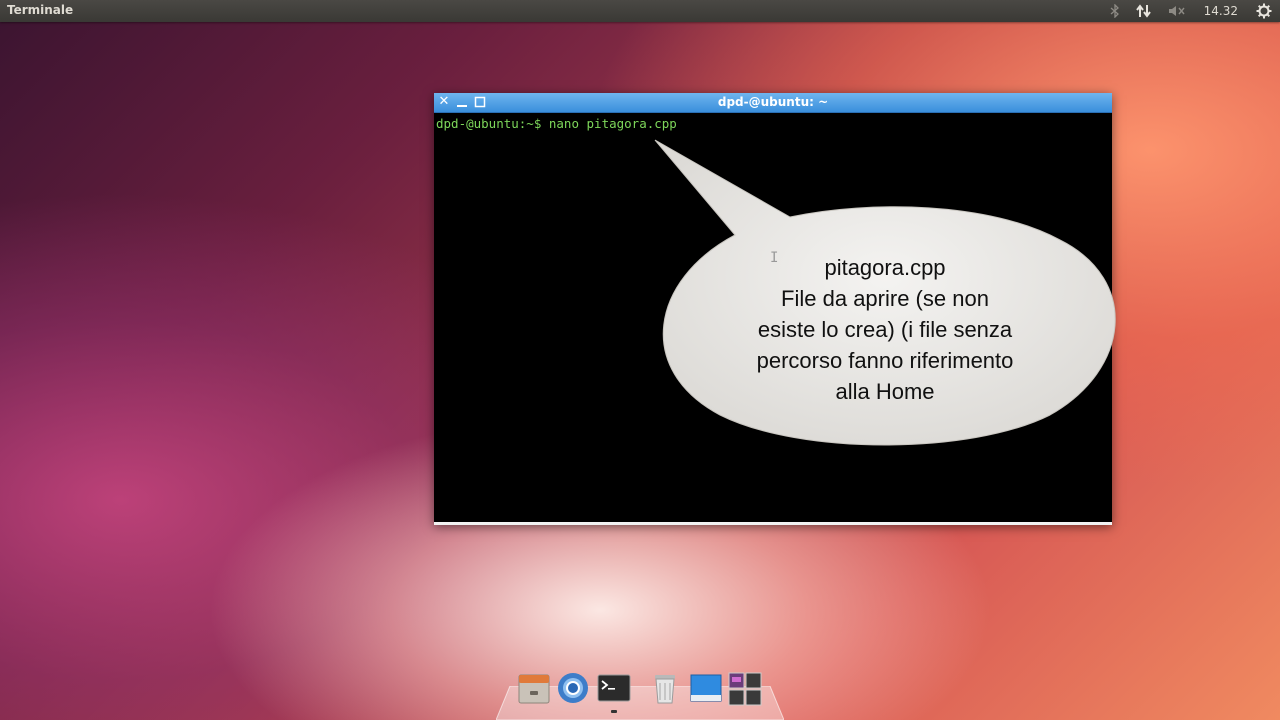 Image resolution: width=1280 pixels, height=720 pixels. I want to click on callout-line: File da aprire (se non, so click(885, 298).